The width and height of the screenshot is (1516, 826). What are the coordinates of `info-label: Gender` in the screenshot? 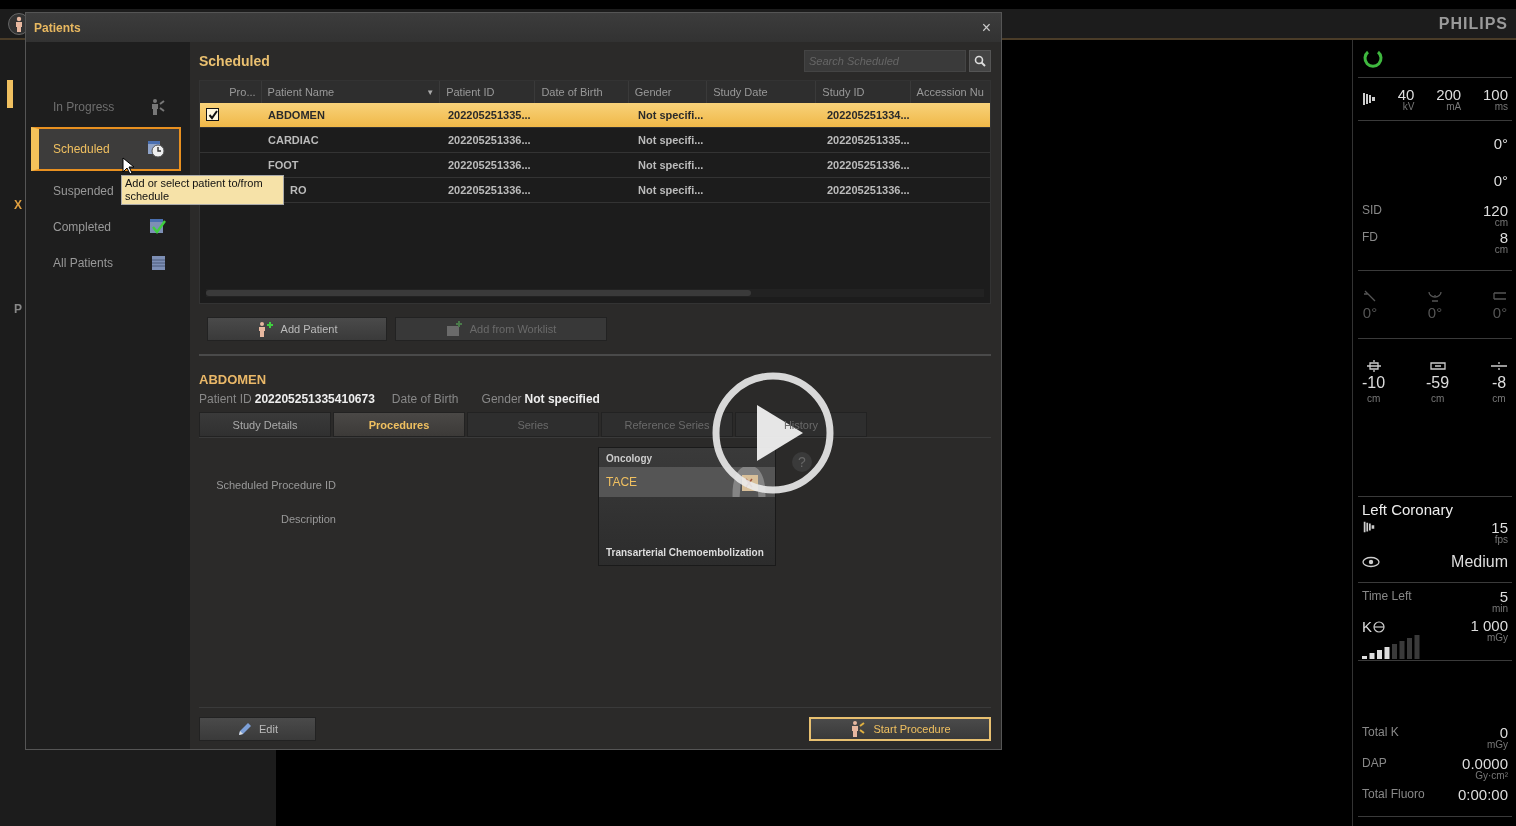 It's located at (501, 399).